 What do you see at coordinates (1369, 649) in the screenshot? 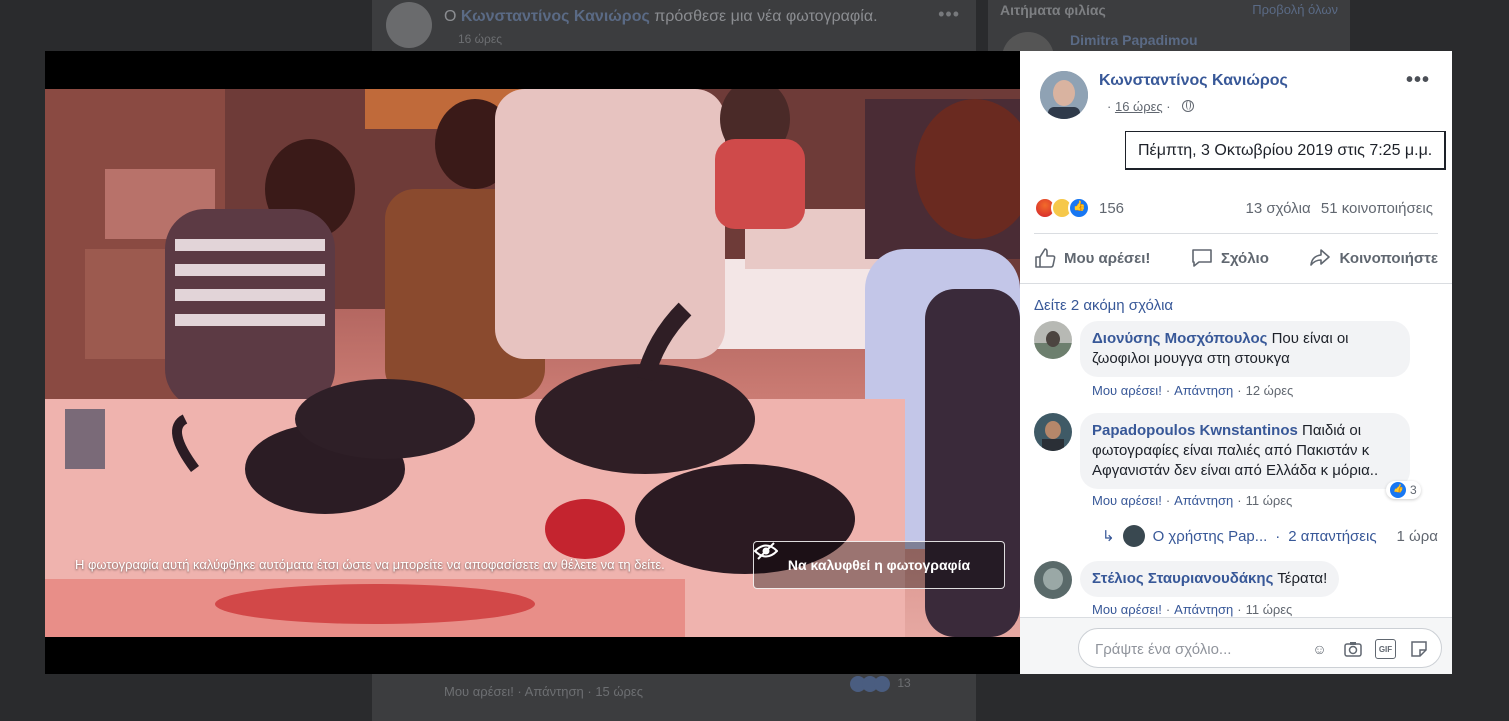
I see `composer-tools: ☺ GIF` at bounding box center [1369, 649].